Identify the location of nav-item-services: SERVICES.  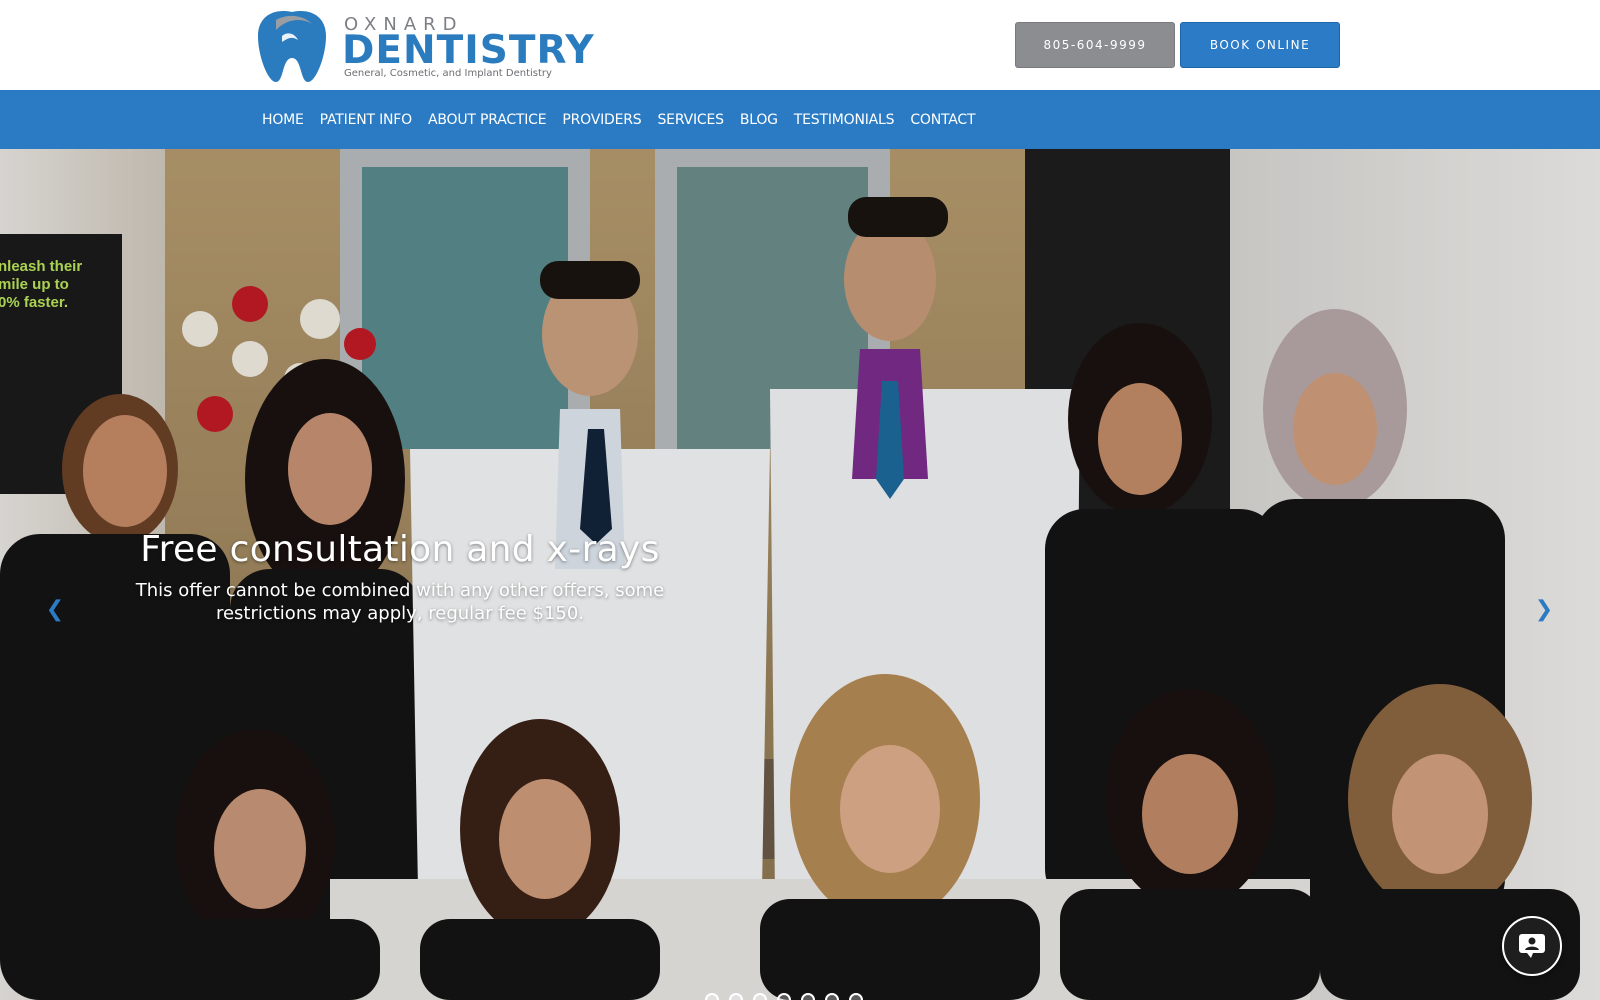
(691, 120).